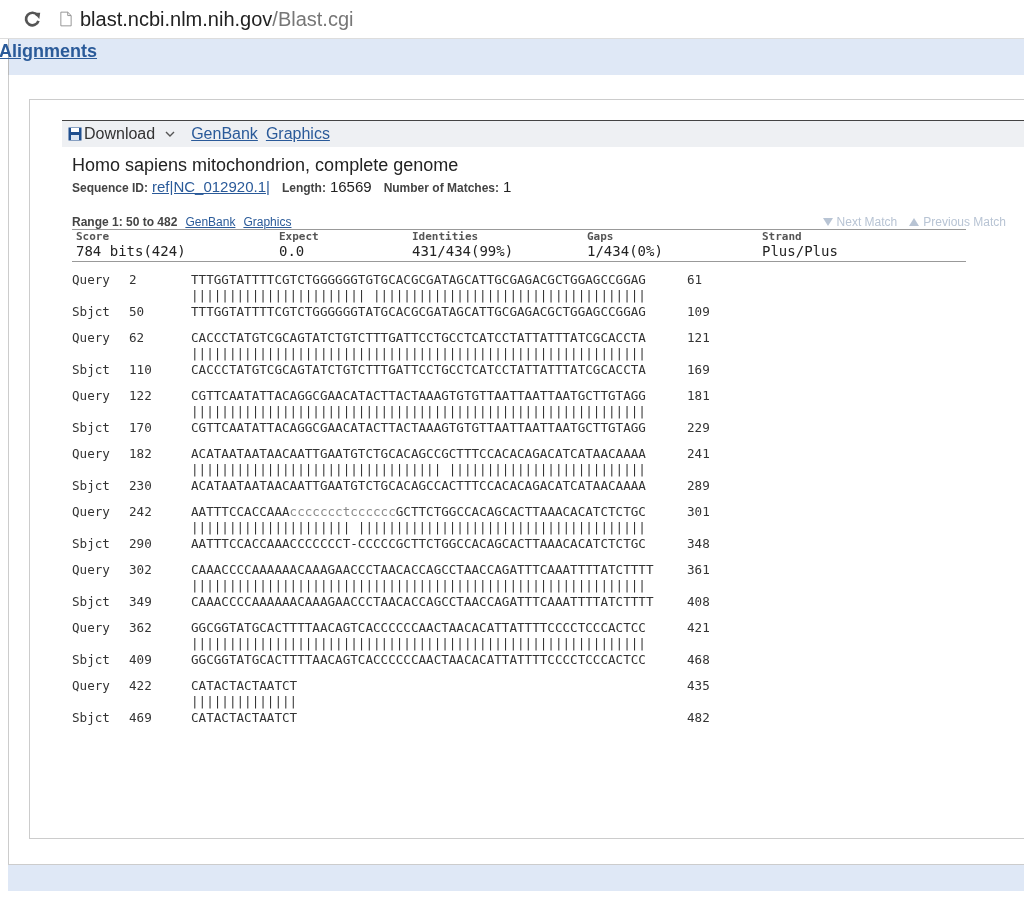 This screenshot has height=899, width=1024. What do you see at coordinates (350, 186) in the screenshot?
I see `length-value: 16569` at bounding box center [350, 186].